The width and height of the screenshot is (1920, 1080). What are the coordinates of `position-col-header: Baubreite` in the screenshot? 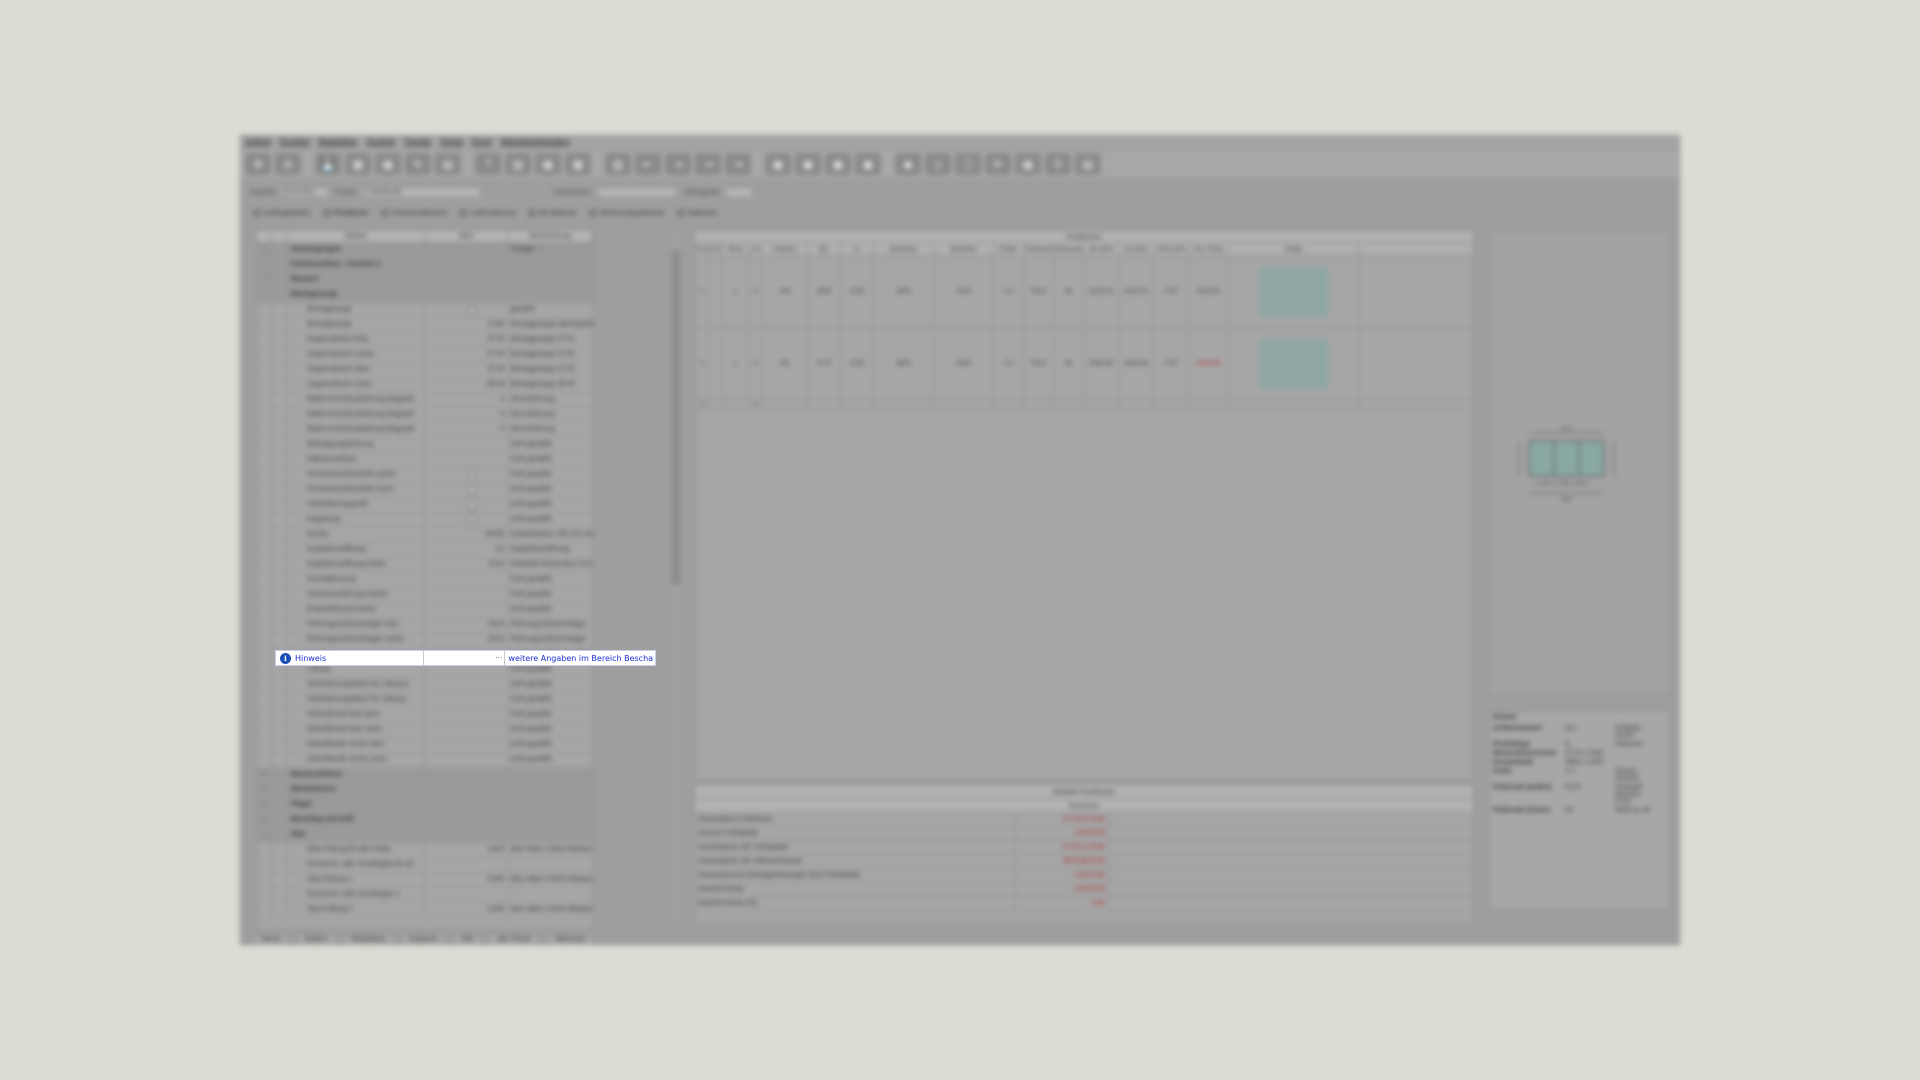 It's located at (904, 249).